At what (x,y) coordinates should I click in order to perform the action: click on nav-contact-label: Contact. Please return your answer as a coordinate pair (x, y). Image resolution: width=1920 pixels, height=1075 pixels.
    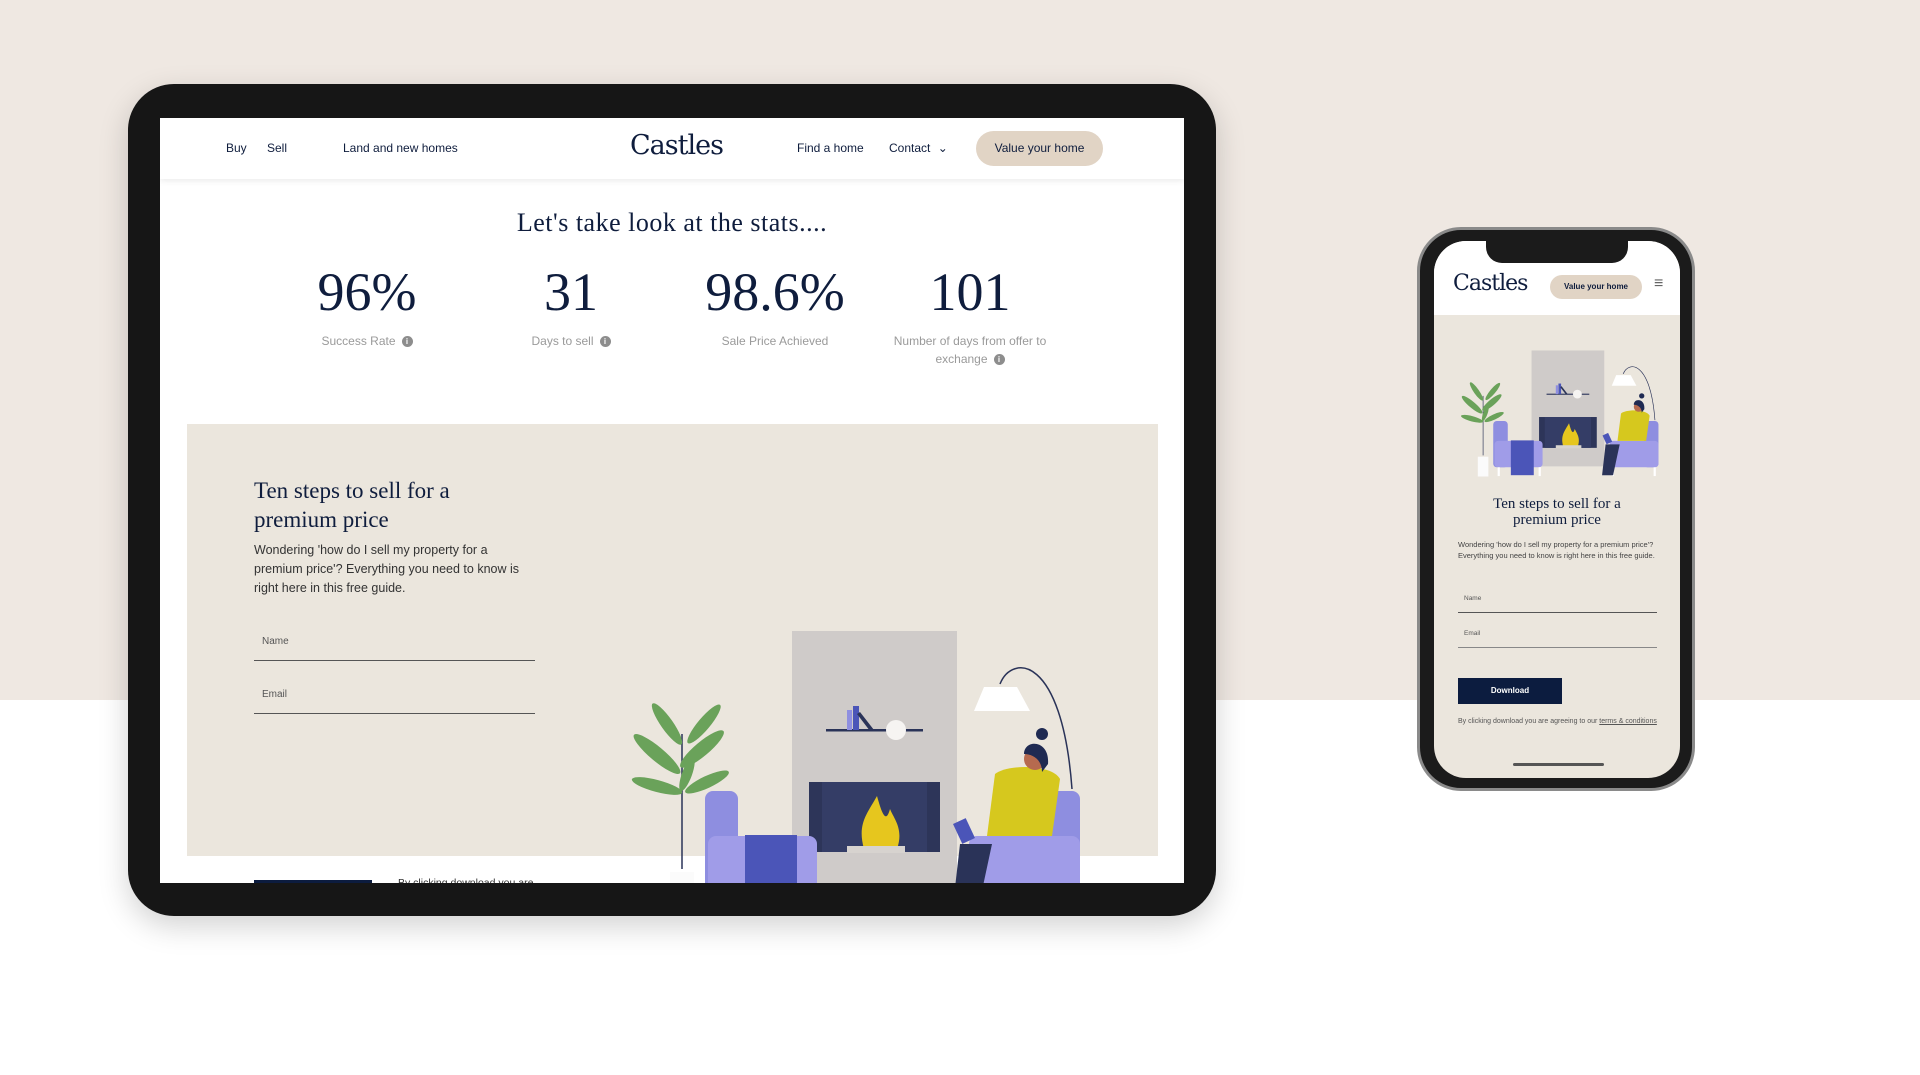
    Looking at the image, I should click on (910, 148).